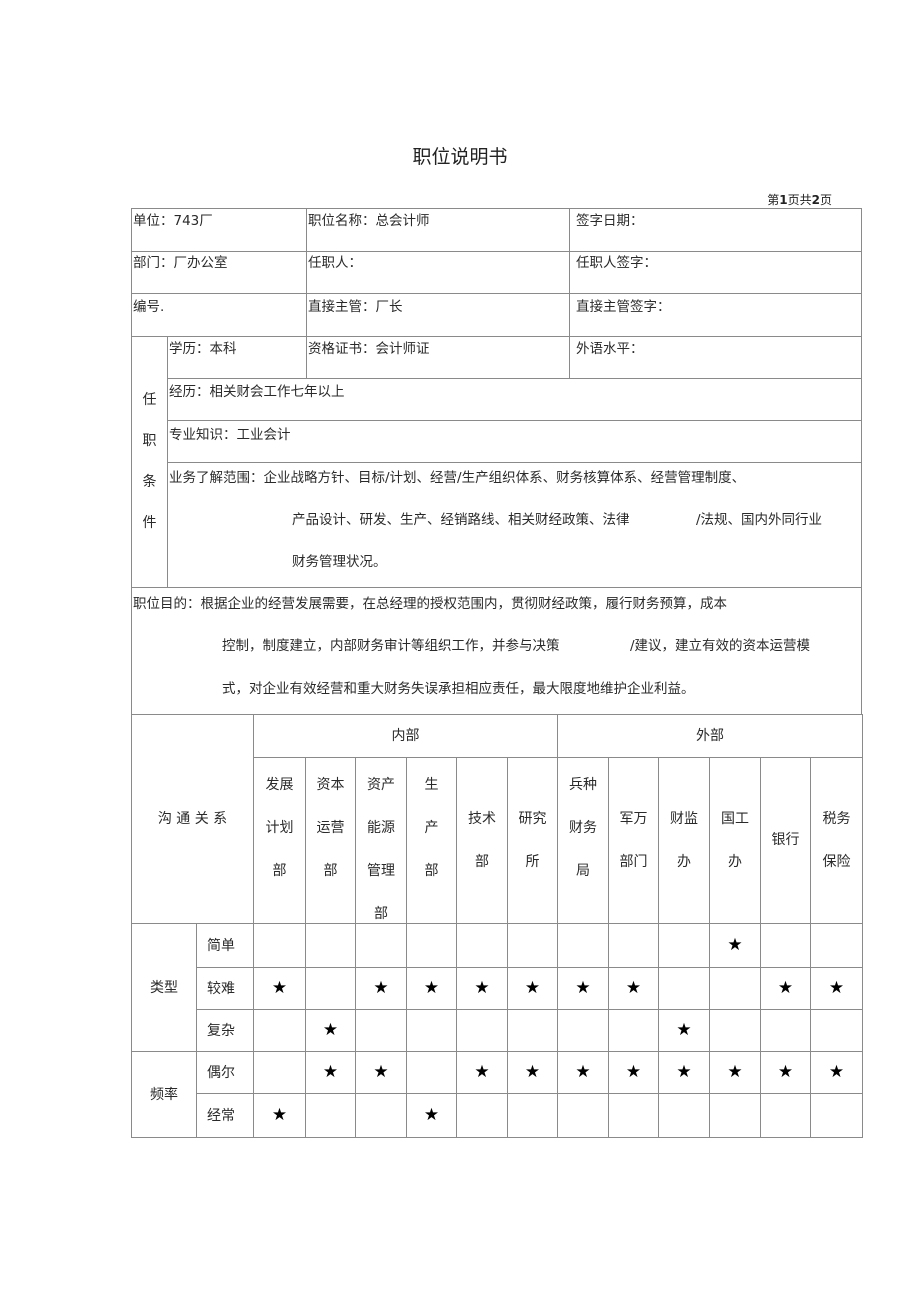  I want to click on sign-date-field: 签字日期：, so click(610, 221).